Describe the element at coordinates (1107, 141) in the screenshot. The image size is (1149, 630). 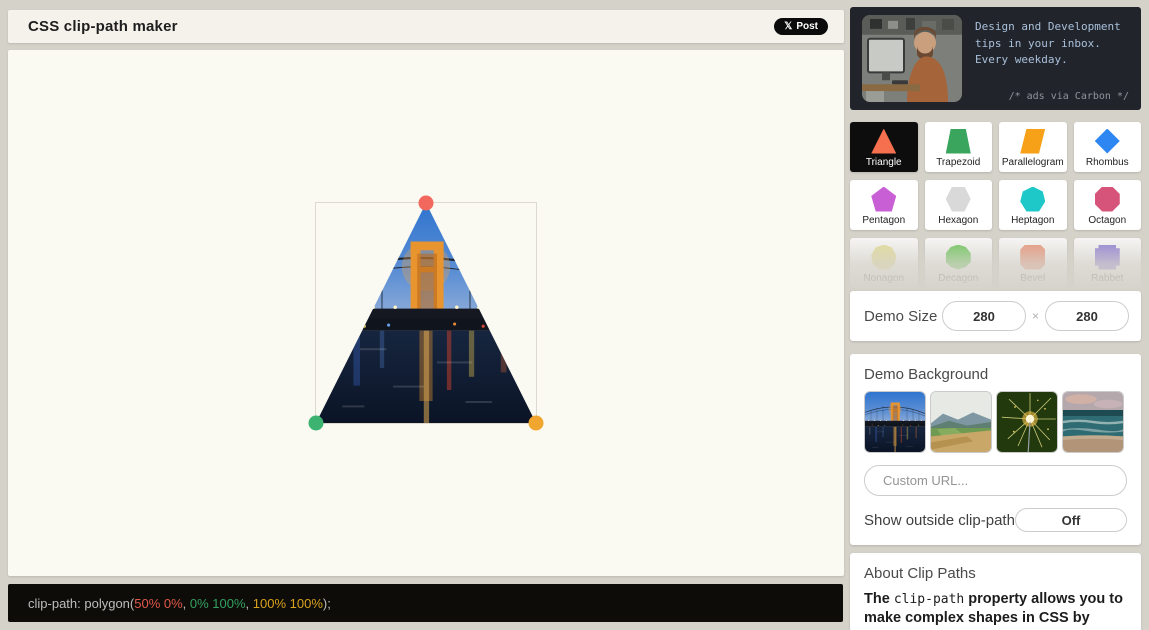
I see `rhombus-shape-icon` at that location.